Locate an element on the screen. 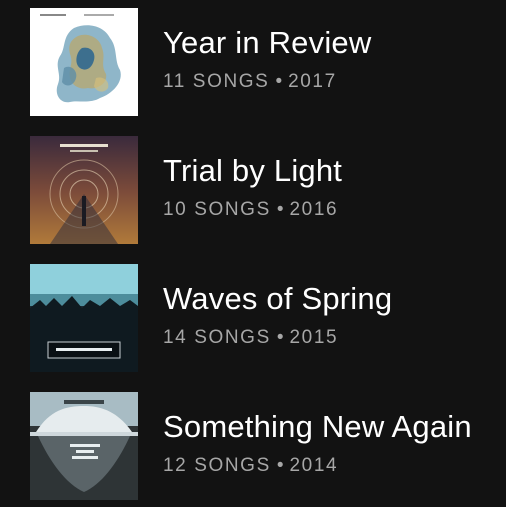 The height and width of the screenshot is (507, 506). song-count: 10 SONGS is located at coordinates (217, 209).